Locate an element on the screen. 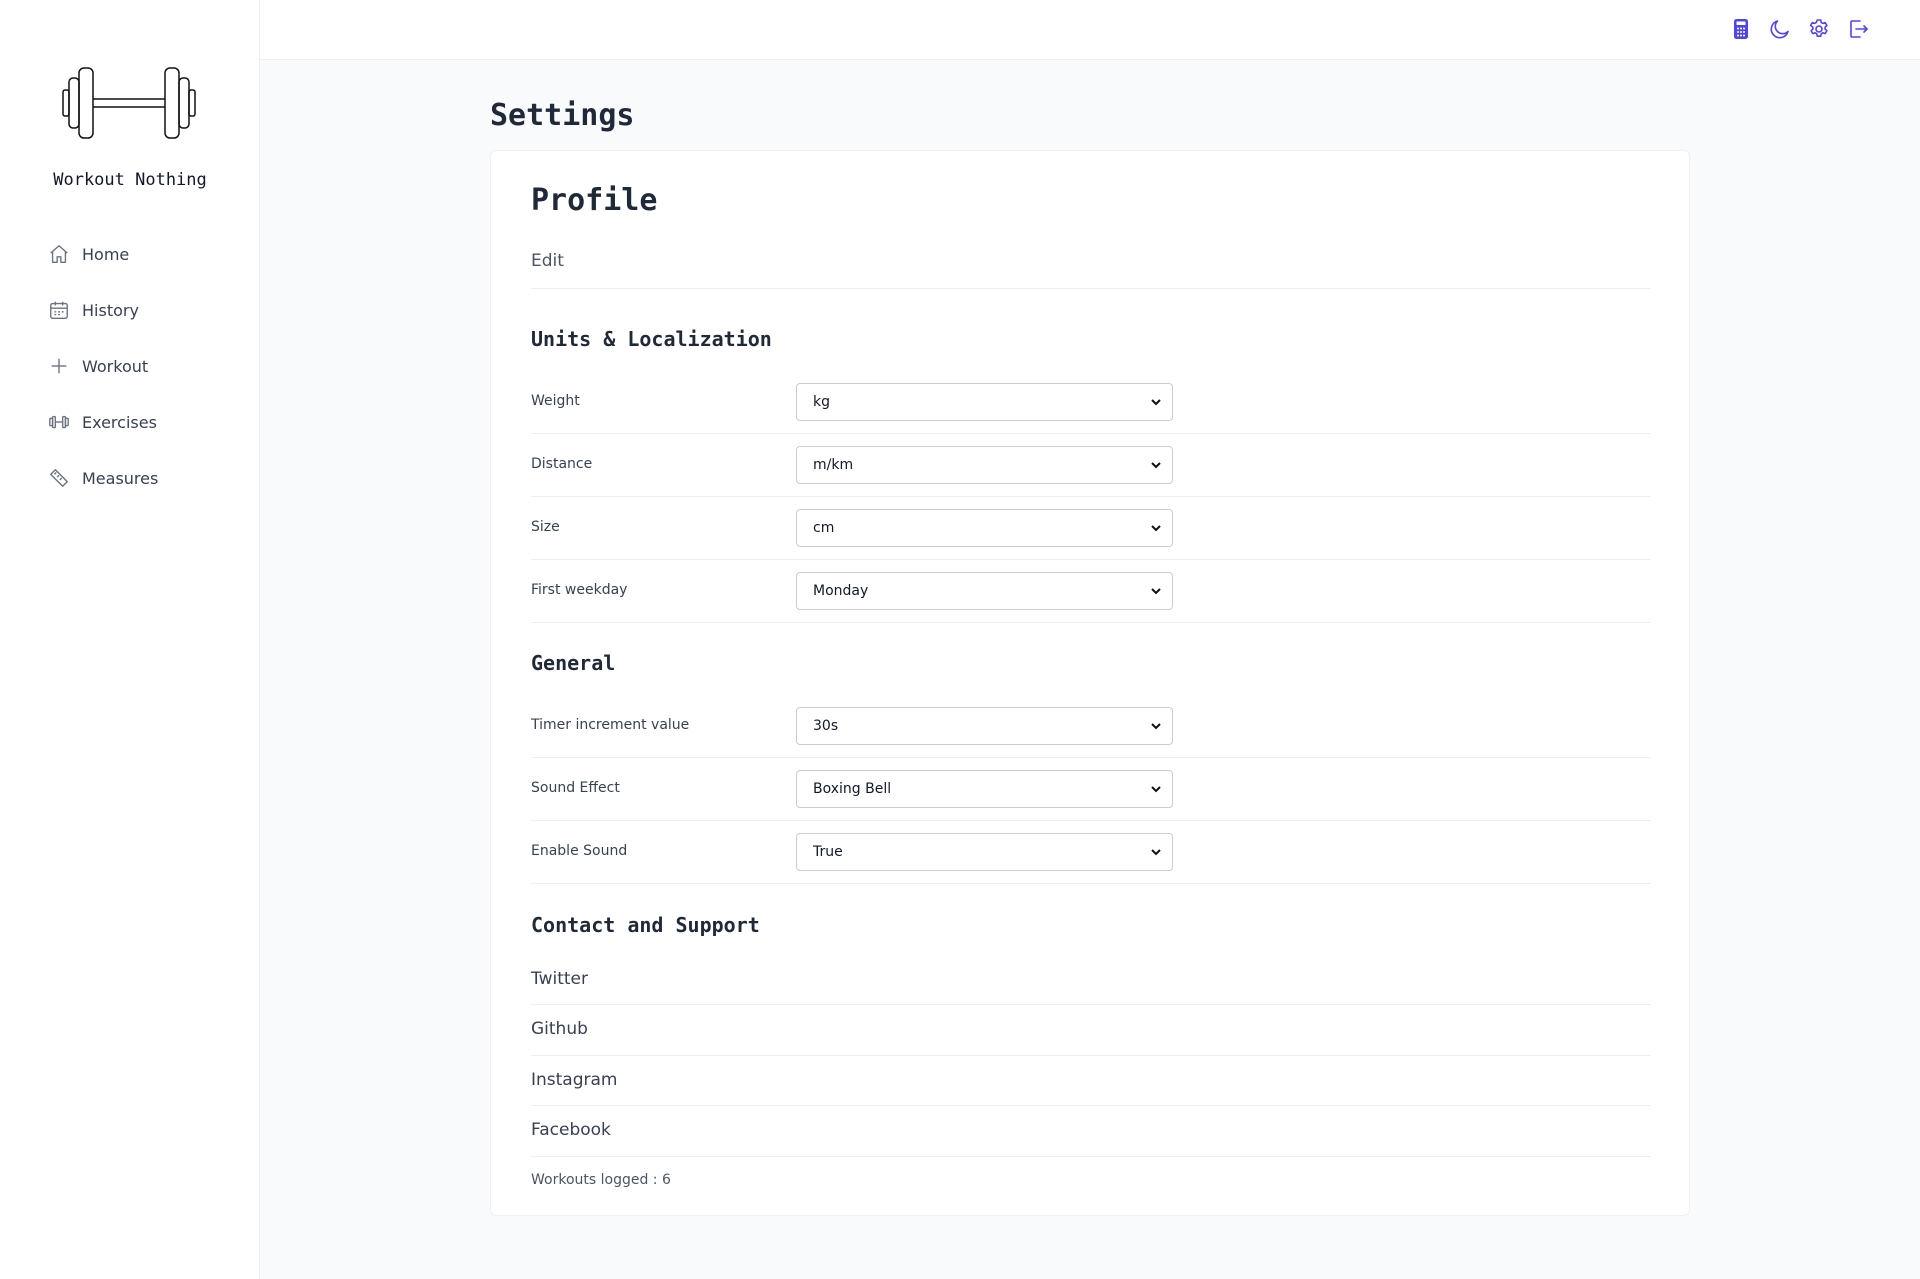 This screenshot has height=1279, width=1920. sidebar-item-workout: Workout is located at coordinates (138, 366).